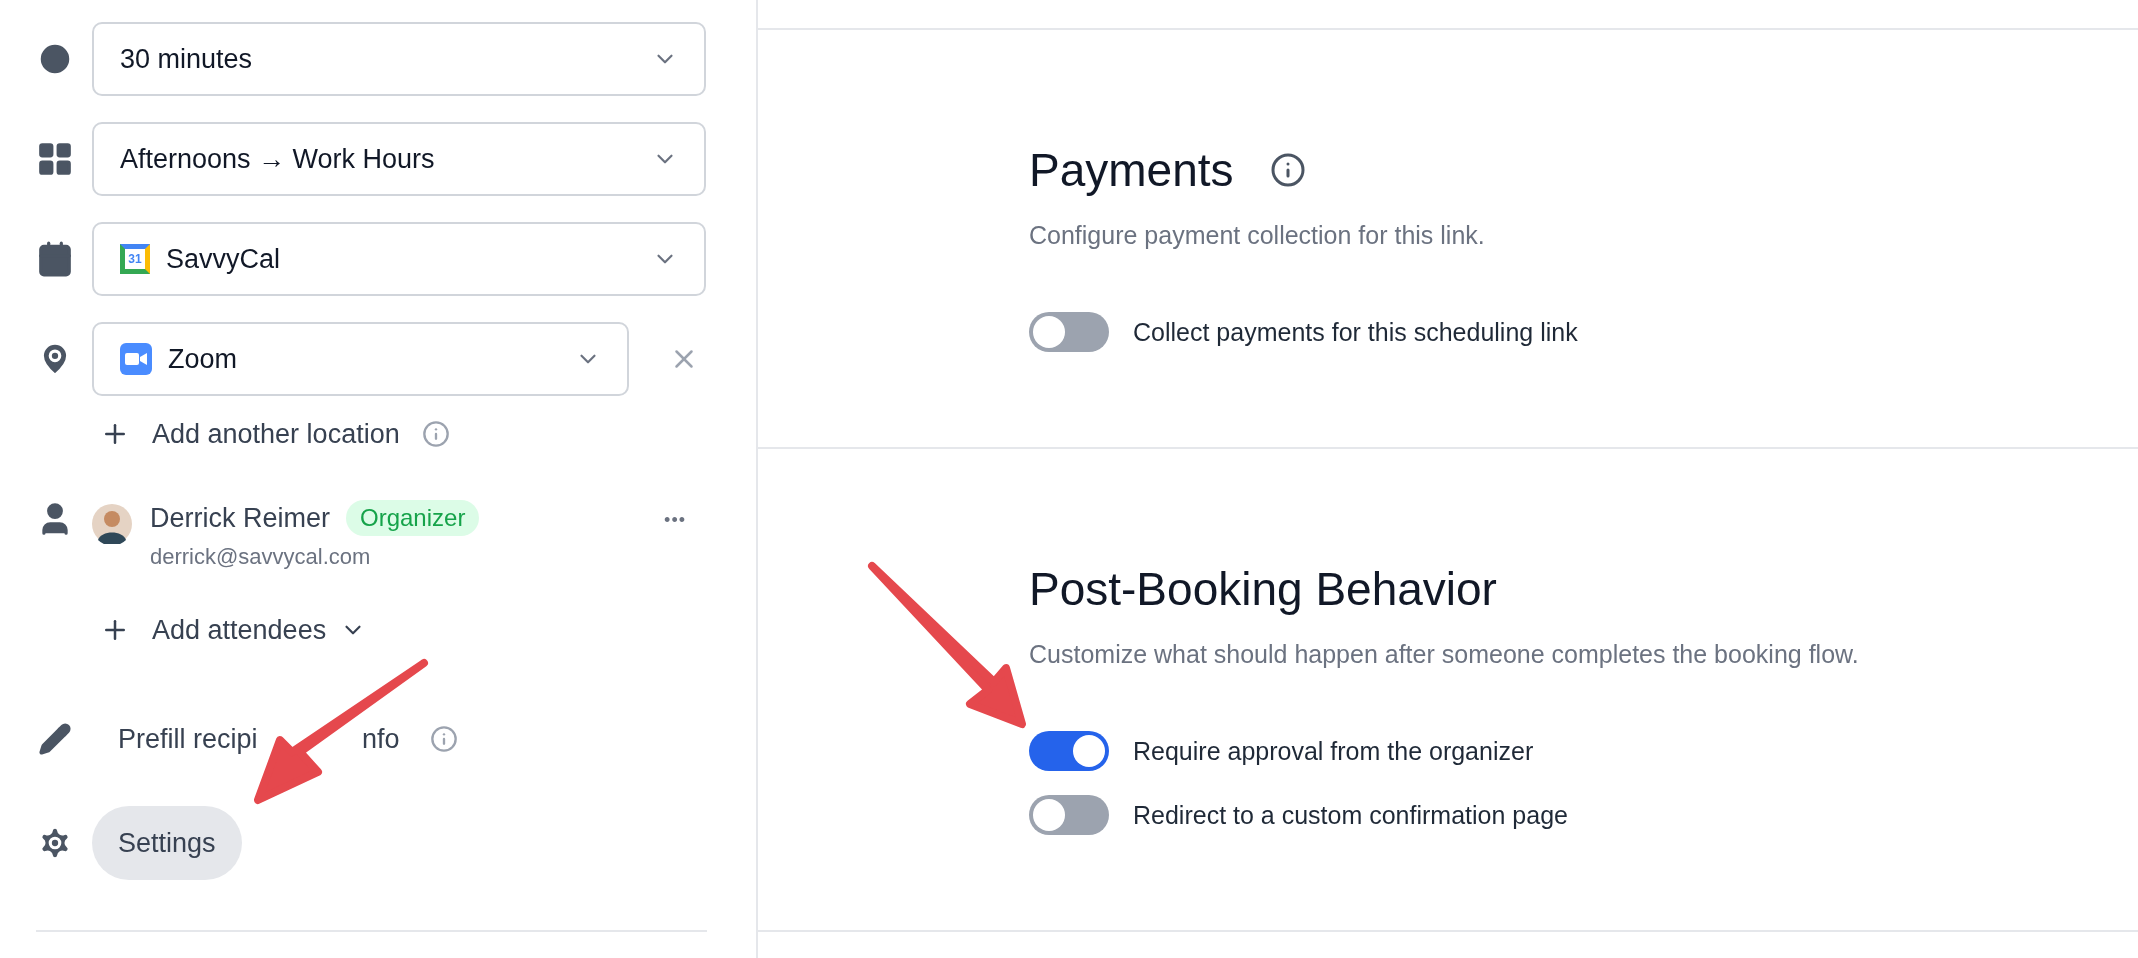 This screenshot has width=2138, height=958. What do you see at coordinates (1355, 332) in the screenshot?
I see `toggle-label: Collect payments for this scheduling link` at bounding box center [1355, 332].